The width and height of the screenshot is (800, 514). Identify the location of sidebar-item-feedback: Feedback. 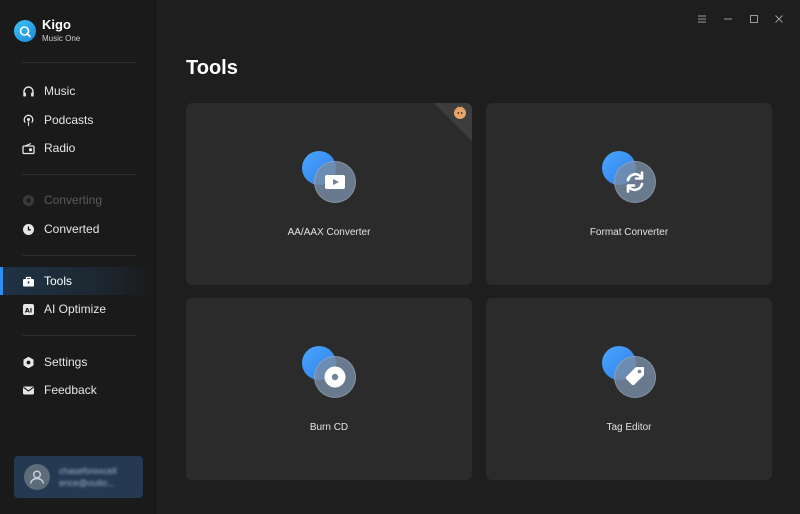
(77, 390).